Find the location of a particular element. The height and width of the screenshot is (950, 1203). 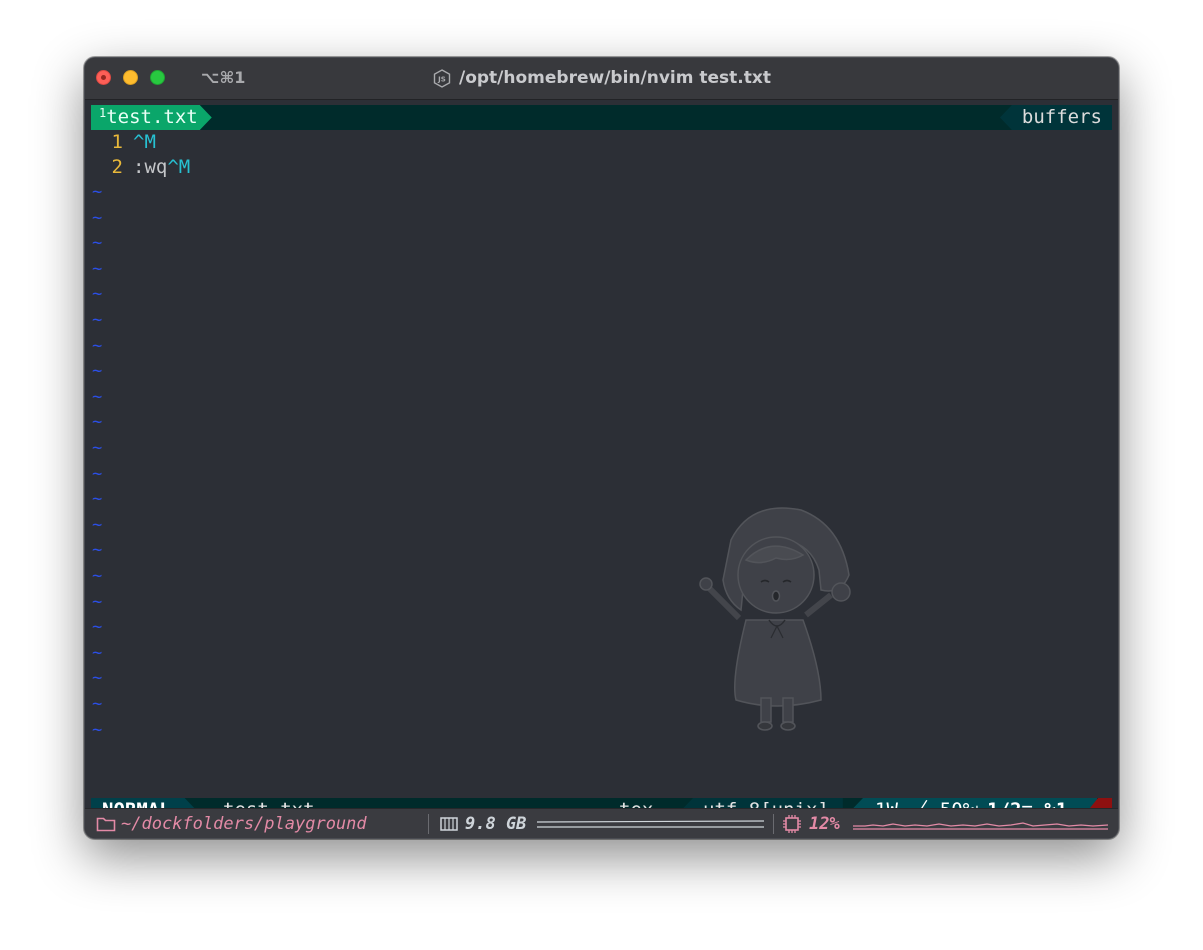

cpu-usage: 12% is located at coordinates (824, 824).